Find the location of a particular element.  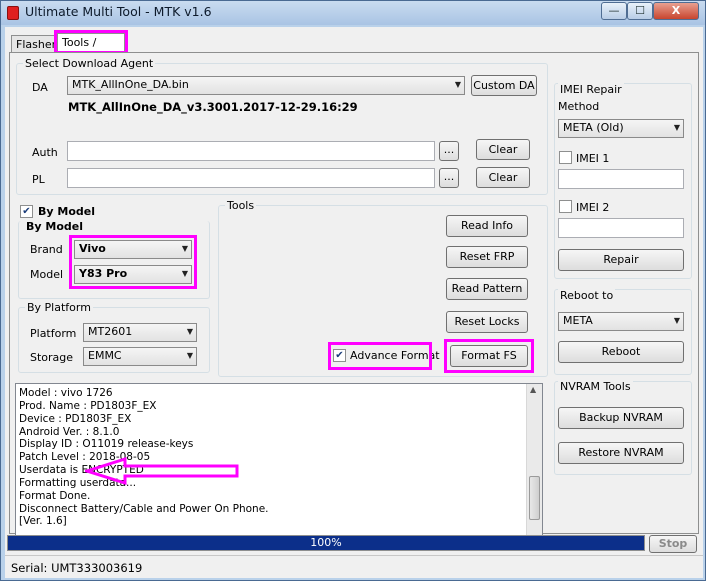

log-scrollbar: ▲ ▼ is located at coordinates (534, 466).